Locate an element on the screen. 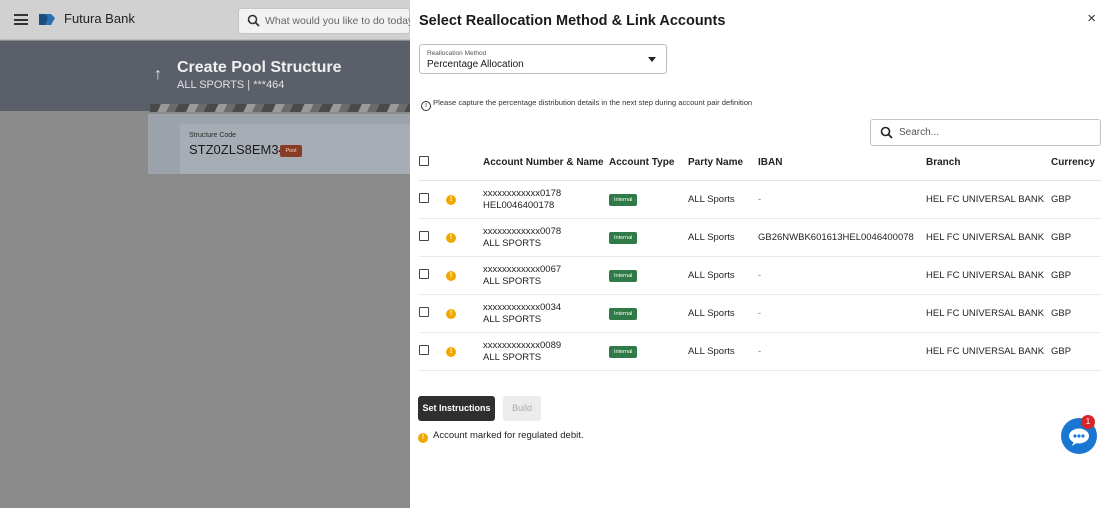 This screenshot has height=508, width=1102. global-search-input: What would you like to do today? is located at coordinates (328, 21).